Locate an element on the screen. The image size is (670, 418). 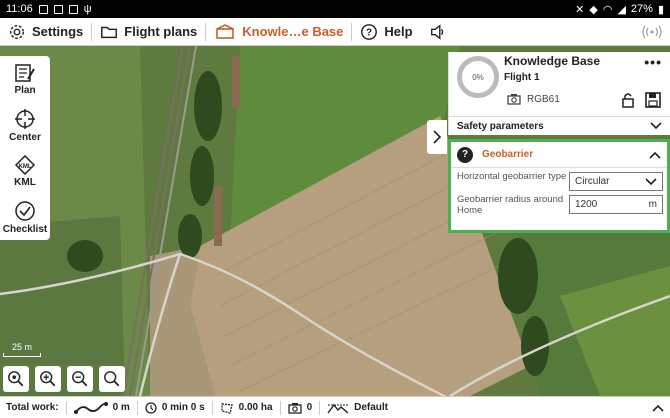
settings-button: Settings is located at coordinates (45, 32).